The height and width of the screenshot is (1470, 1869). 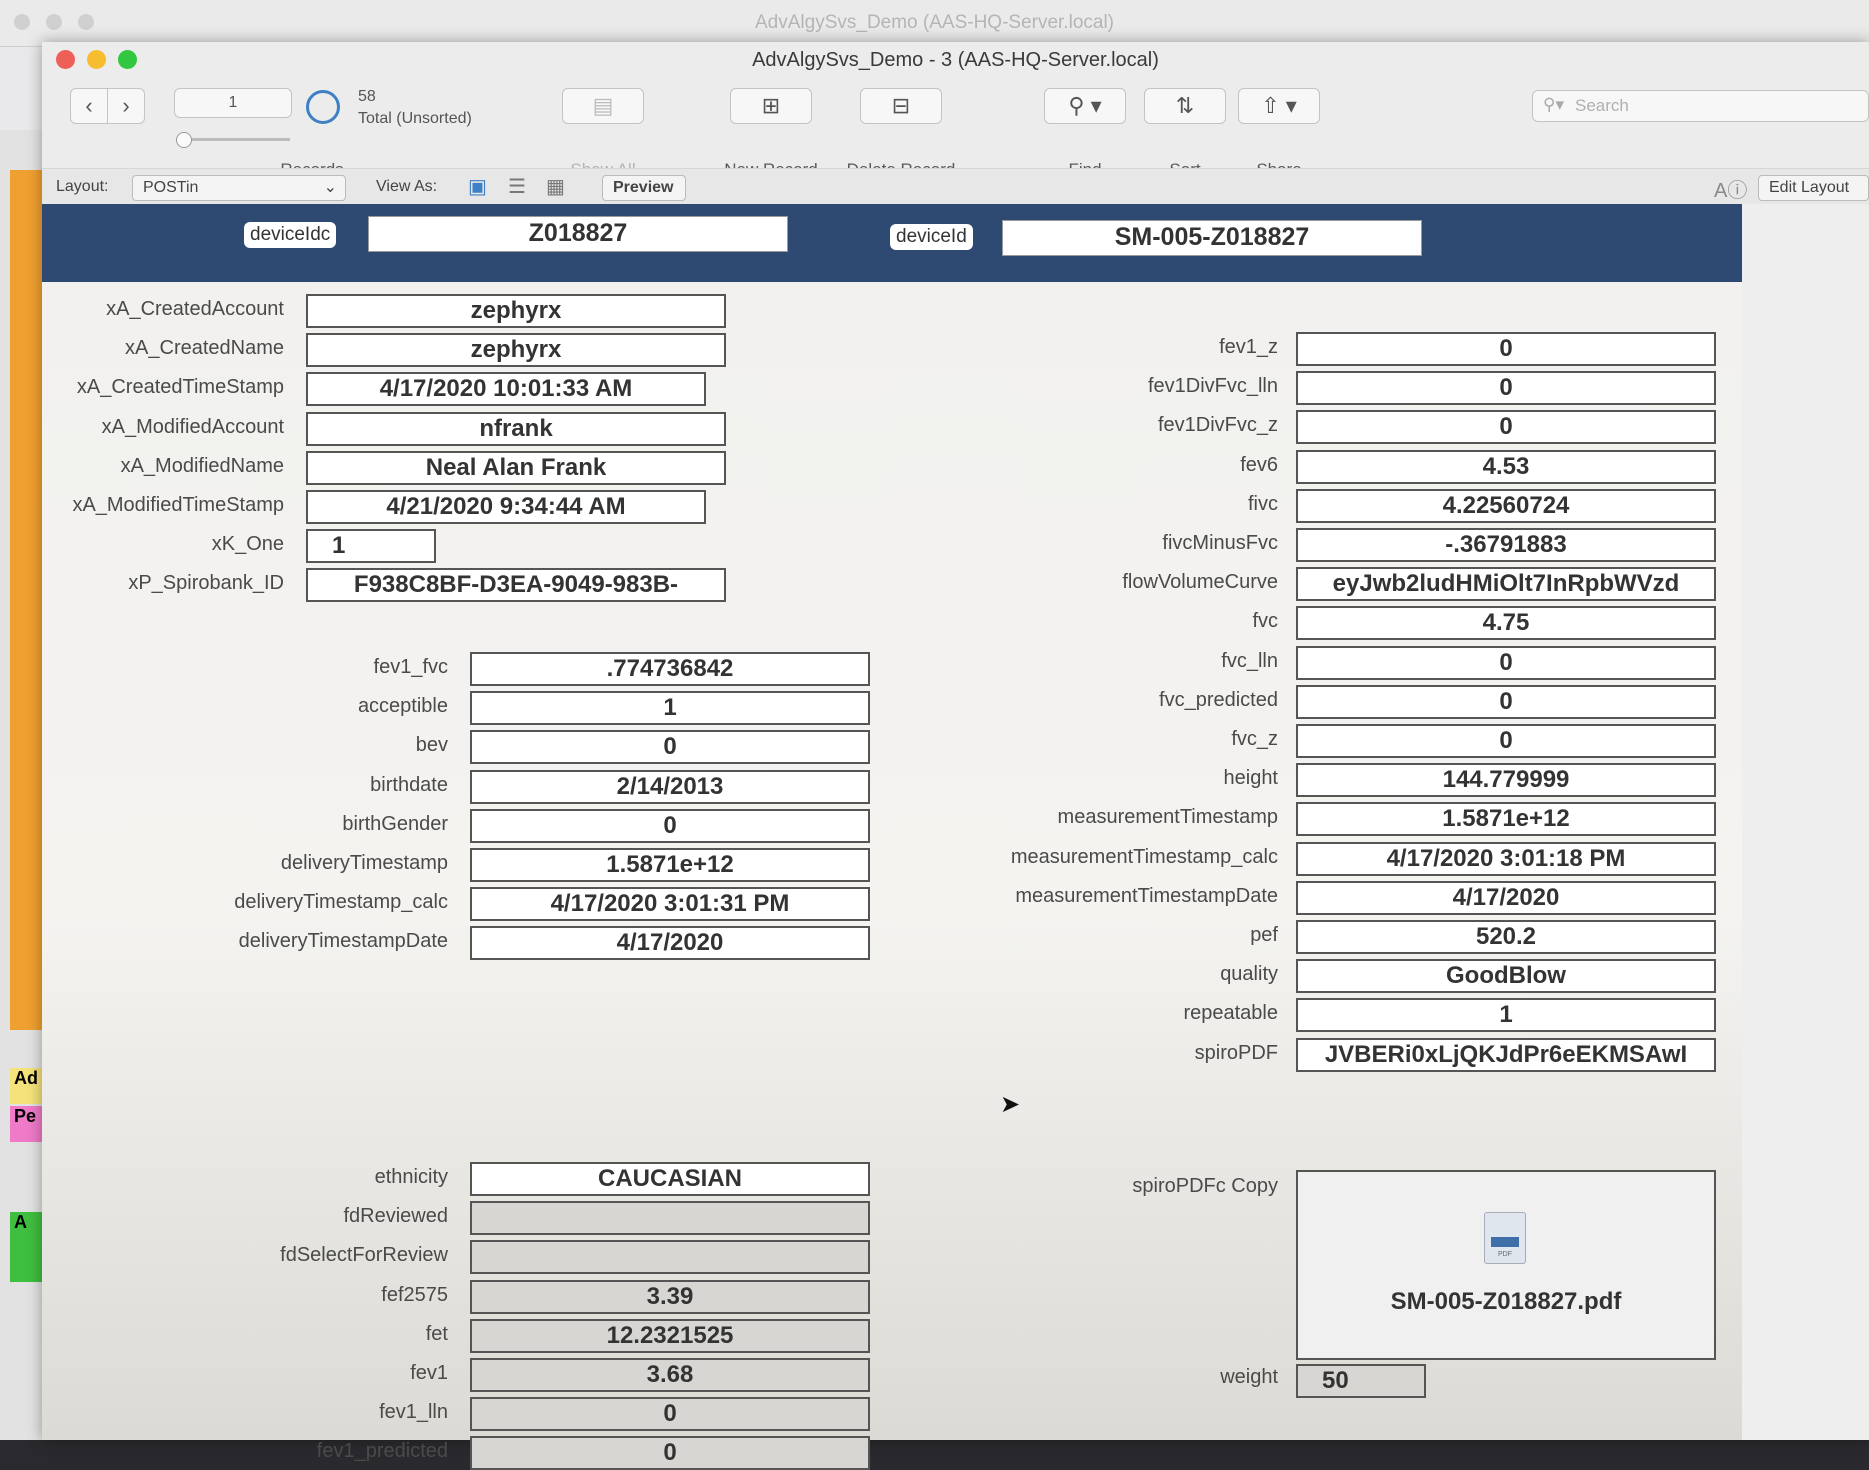 I want to click on find-button: ⚲ ▾, so click(x=1085, y=106).